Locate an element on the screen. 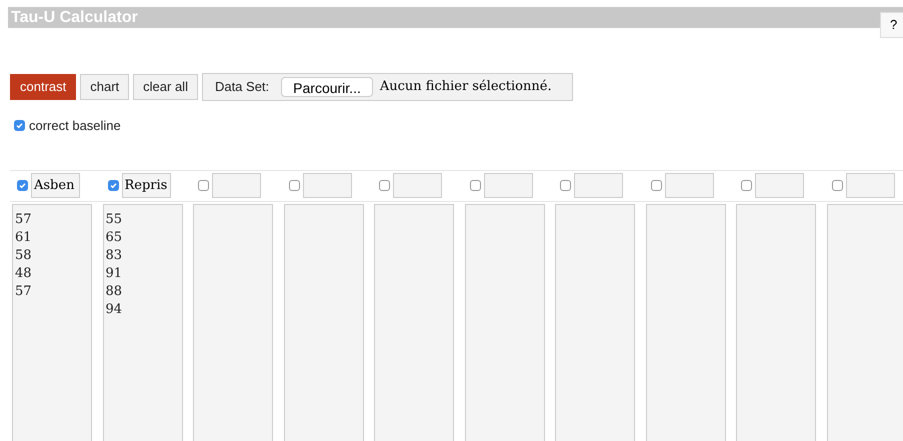 The image size is (903, 441). values-field: 55 65 83 91 88 94 is located at coordinates (142, 322).